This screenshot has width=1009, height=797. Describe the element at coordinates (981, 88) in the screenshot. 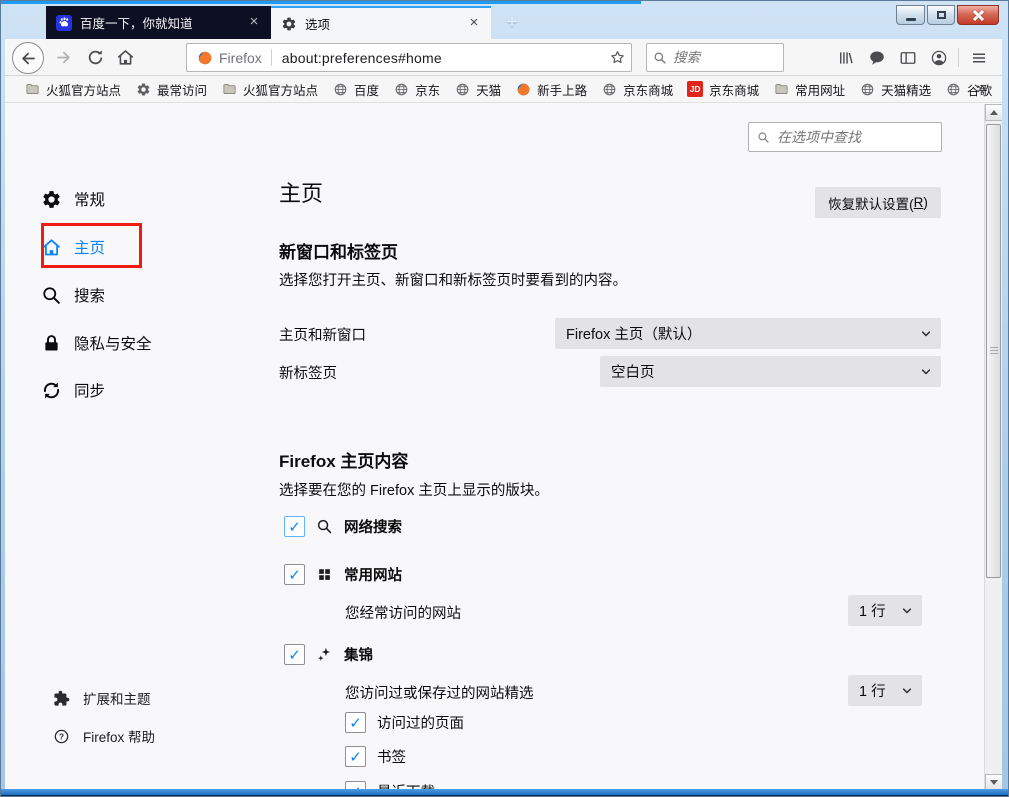

I see `bookmarks-overflow-chevron: »` at that location.